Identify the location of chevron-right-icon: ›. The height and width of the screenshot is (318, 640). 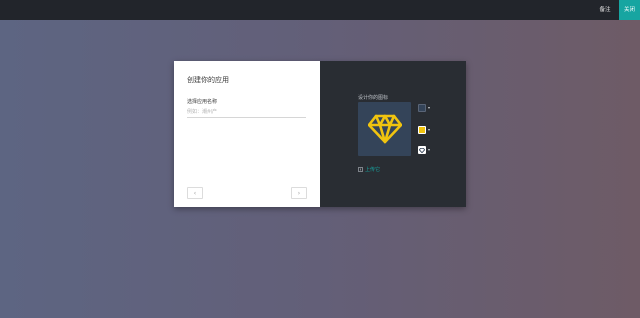
(299, 193).